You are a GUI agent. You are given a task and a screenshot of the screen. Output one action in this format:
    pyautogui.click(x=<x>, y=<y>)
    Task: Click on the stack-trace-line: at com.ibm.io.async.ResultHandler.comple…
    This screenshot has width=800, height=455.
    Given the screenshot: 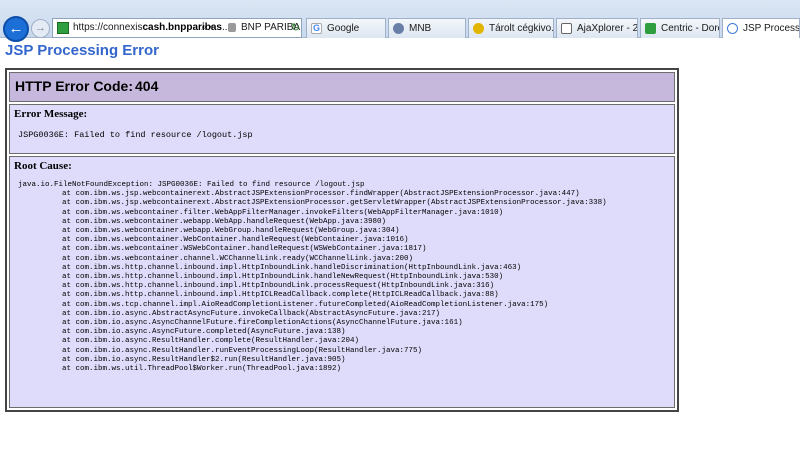 What is the action you would take?
    pyautogui.click(x=211, y=341)
    